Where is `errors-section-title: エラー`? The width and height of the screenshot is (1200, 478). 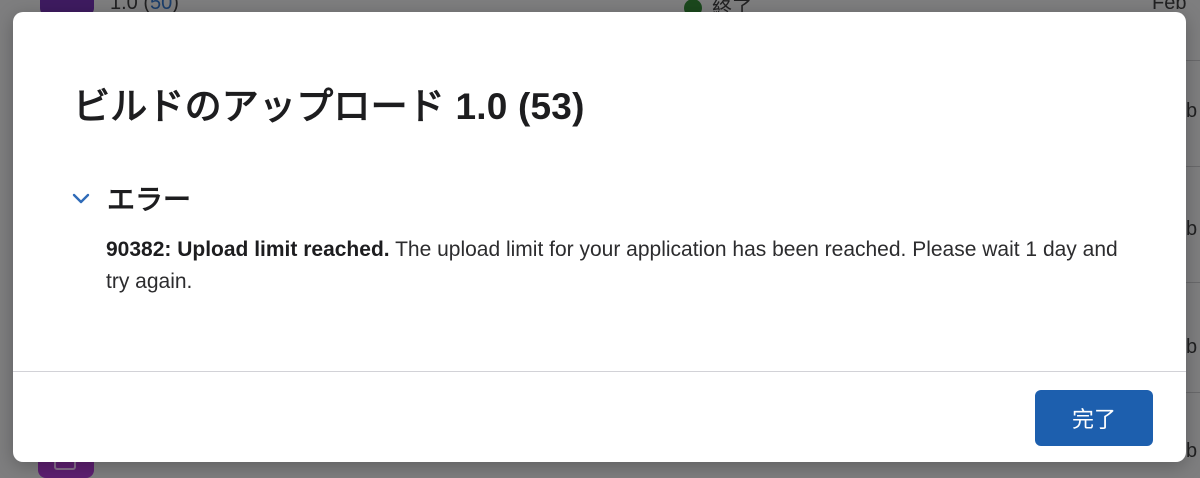
errors-section-title: エラー is located at coordinates (149, 199).